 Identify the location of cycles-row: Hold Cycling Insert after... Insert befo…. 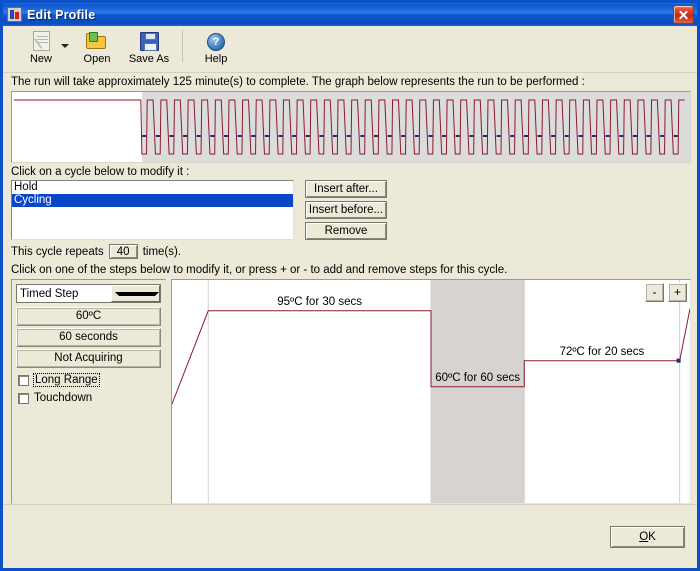
(351, 210).